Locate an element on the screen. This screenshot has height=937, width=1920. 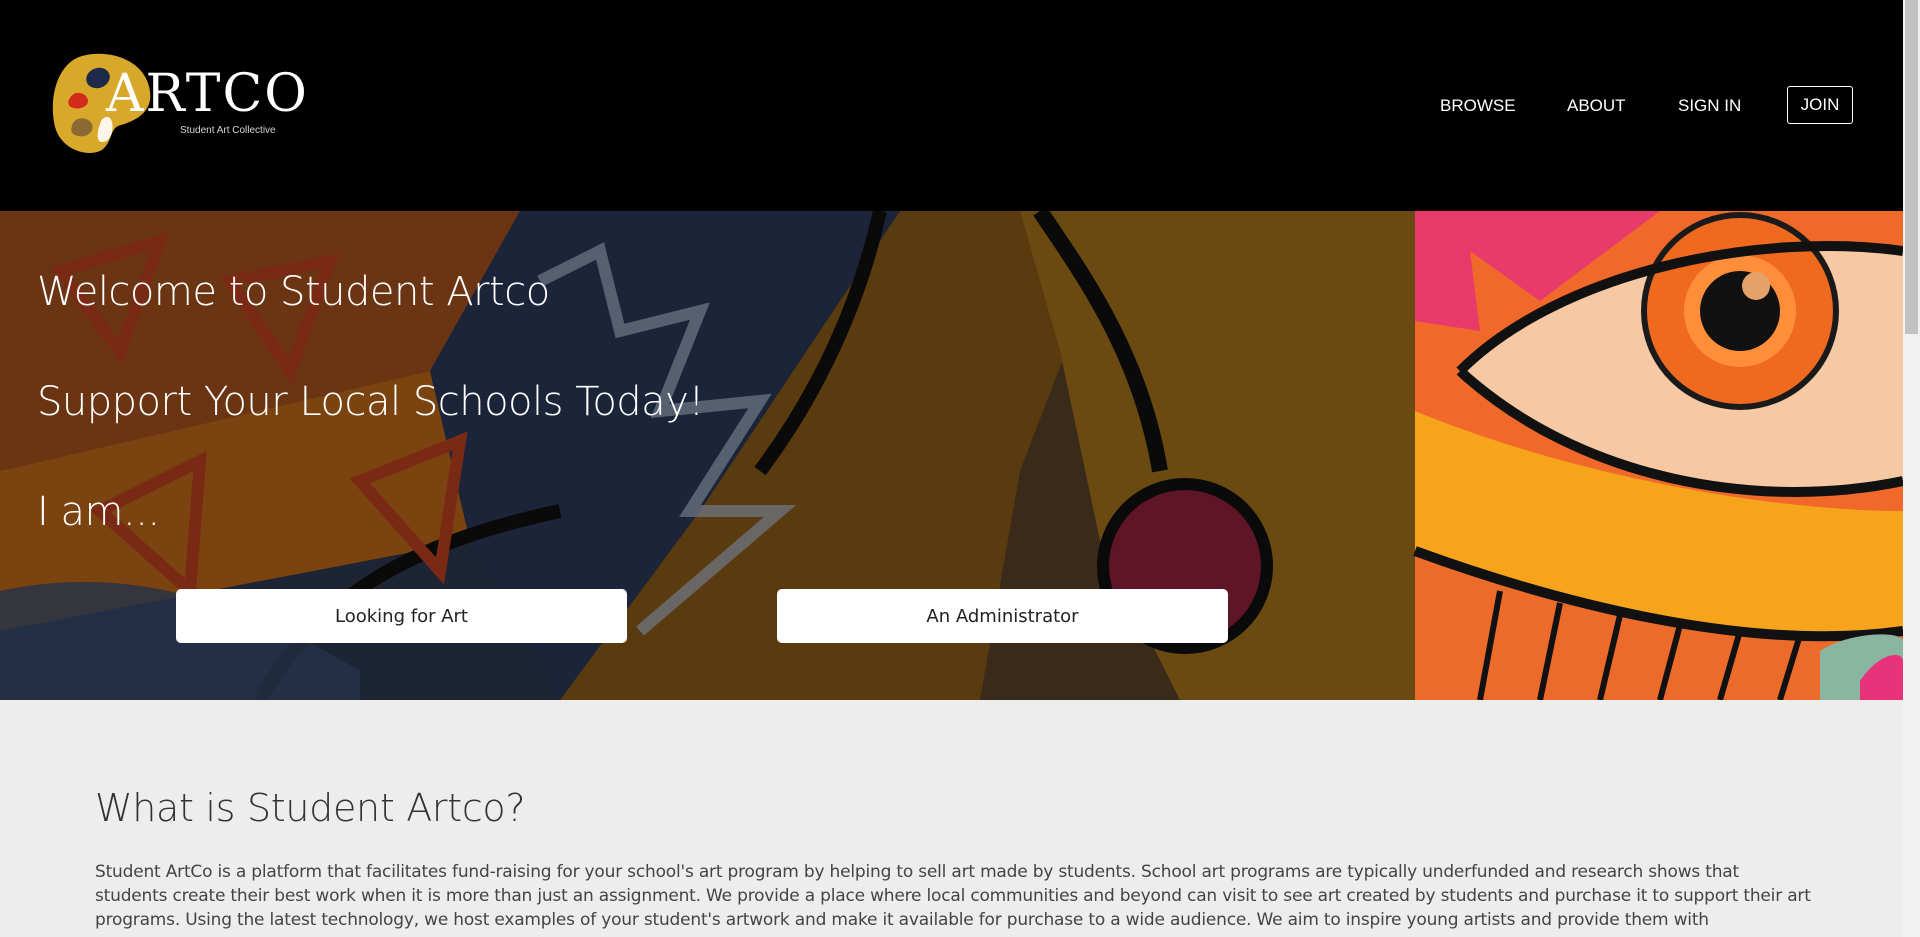
brand-tagline: Student Art Collective is located at coordinates (228, 130).